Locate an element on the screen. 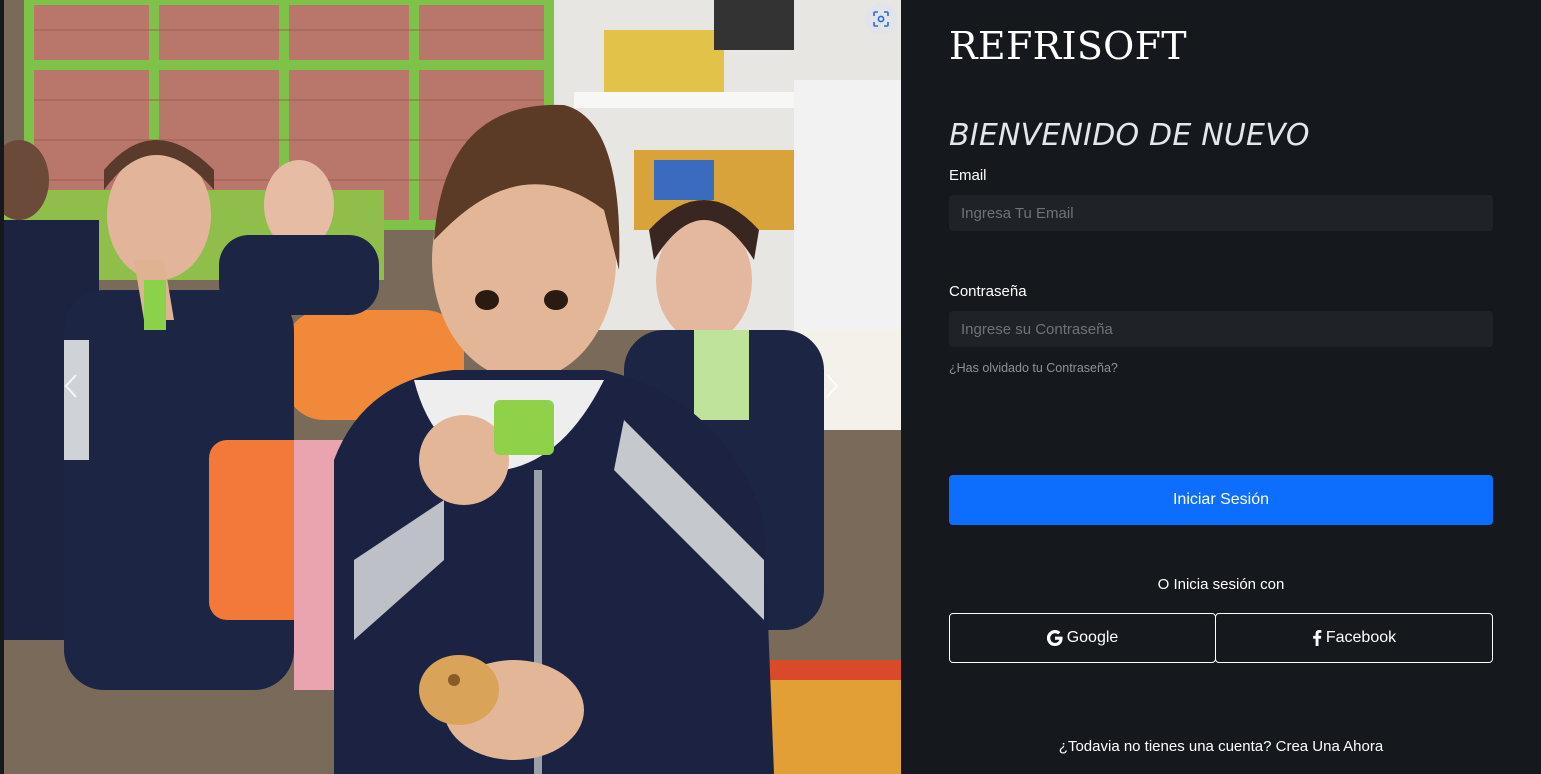 Image resolution: width=1541 pixels, height=774 pixels. brand-title: REFRISOFT is located at coordinates (1068, 46).